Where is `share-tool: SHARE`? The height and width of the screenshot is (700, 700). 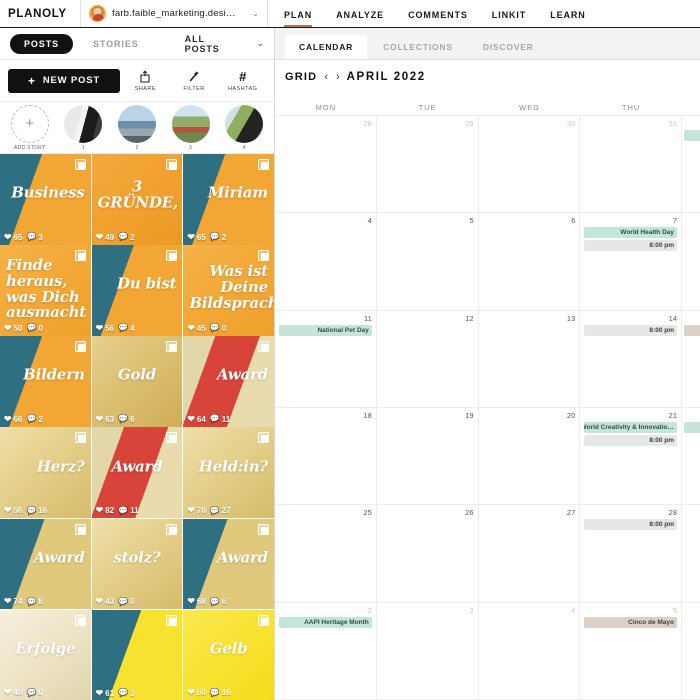 share-tool: SHARE is located at coordinates (145, 80).